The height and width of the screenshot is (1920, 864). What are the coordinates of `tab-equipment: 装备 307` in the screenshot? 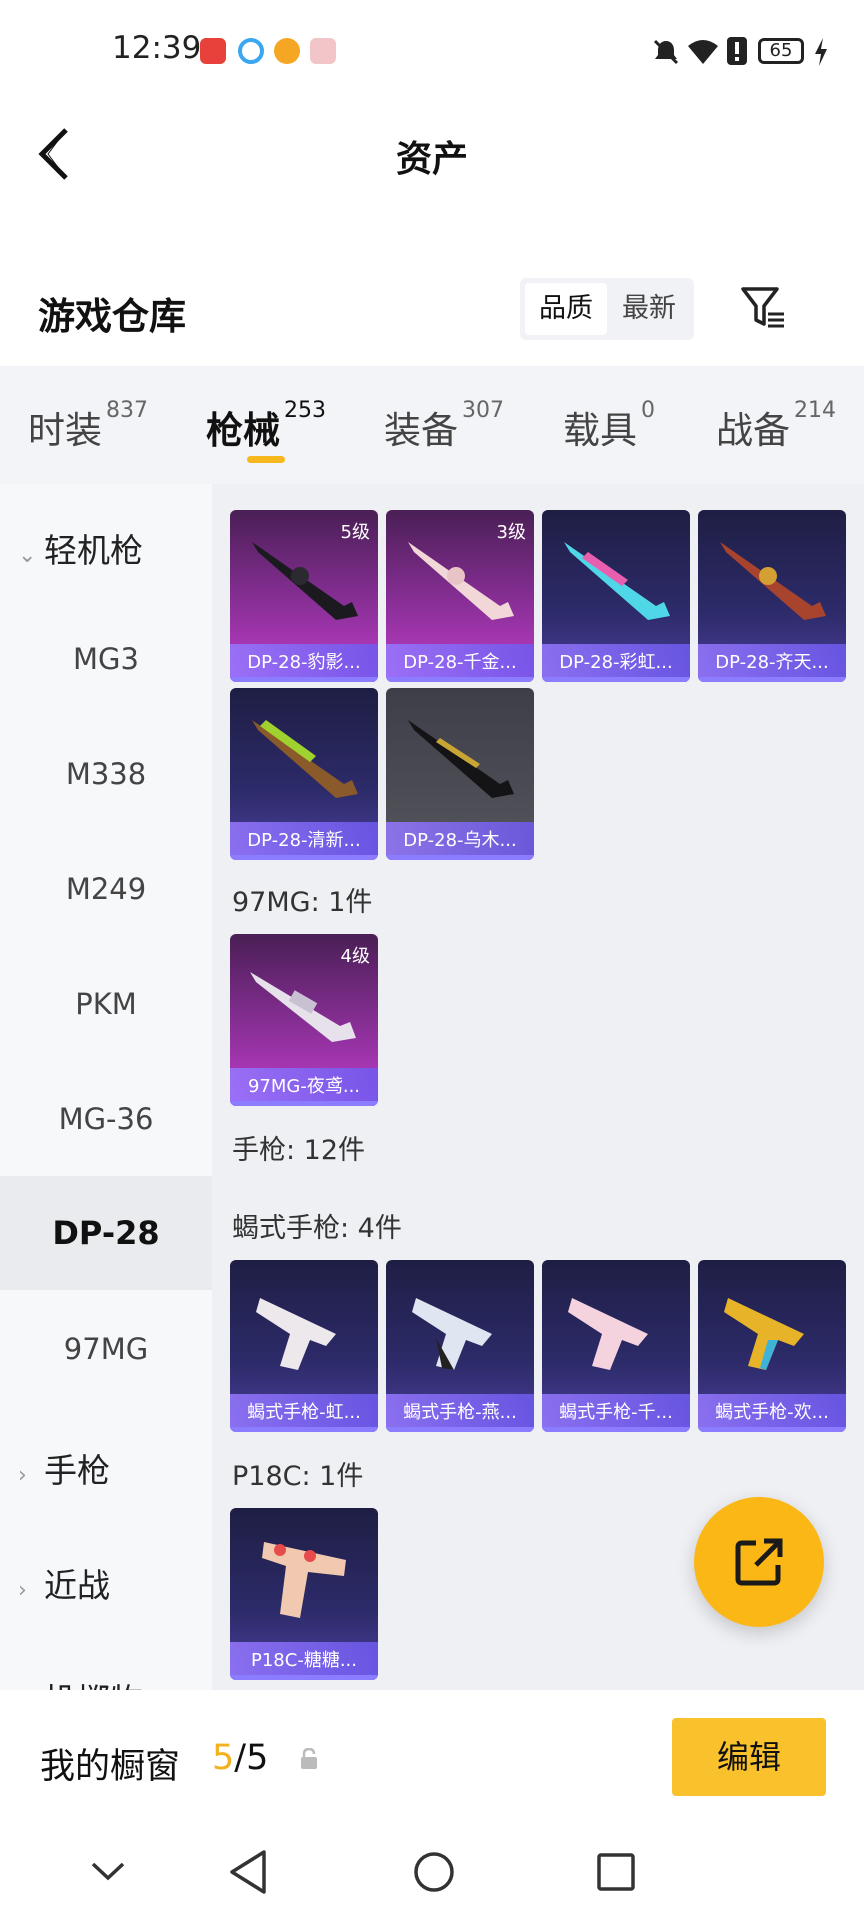 It's located at (444, 426).